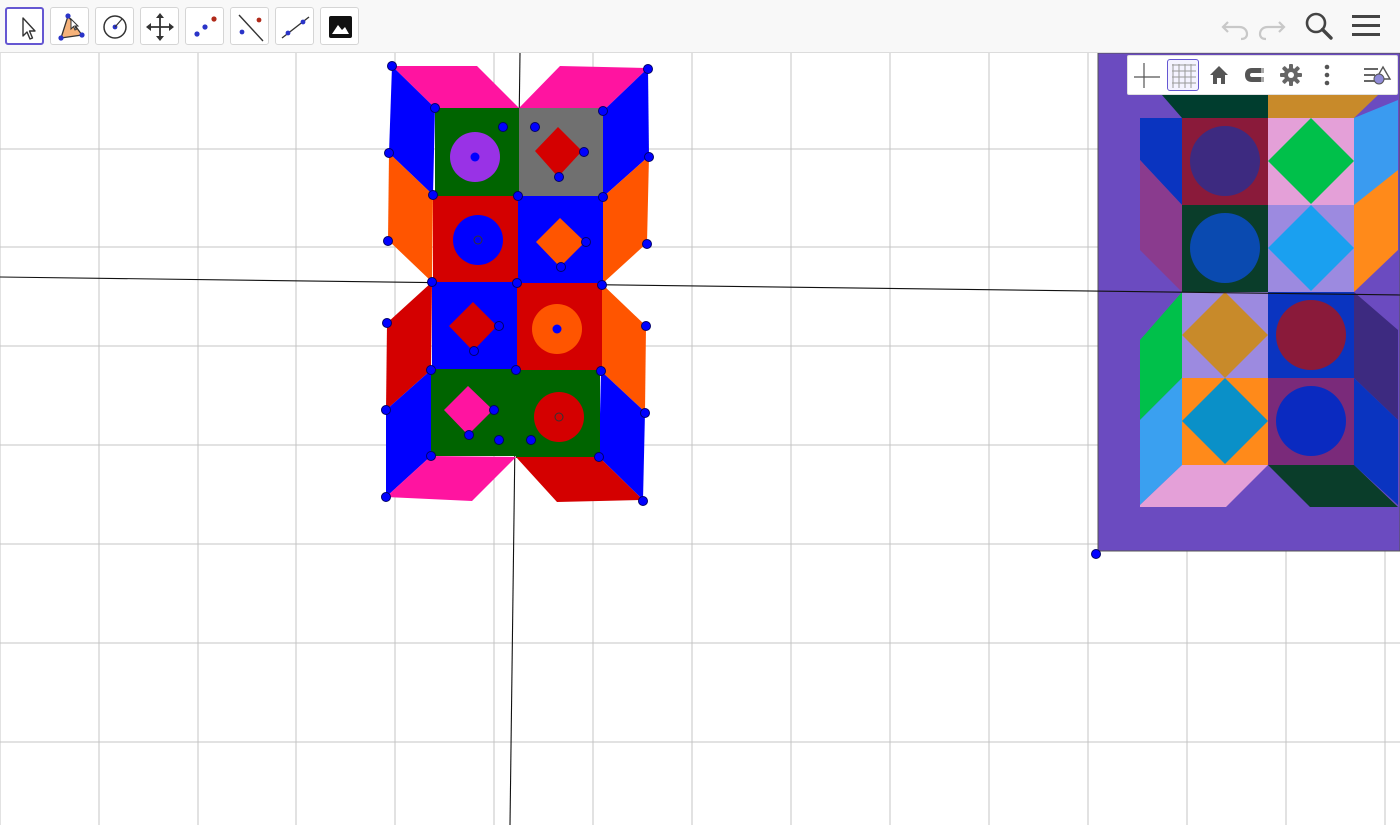 The height and width of the screenshot is (825, 1400). Describe the element at coordinates (1096, 554) in the screenshot. I see `image-corner-point` at that location.